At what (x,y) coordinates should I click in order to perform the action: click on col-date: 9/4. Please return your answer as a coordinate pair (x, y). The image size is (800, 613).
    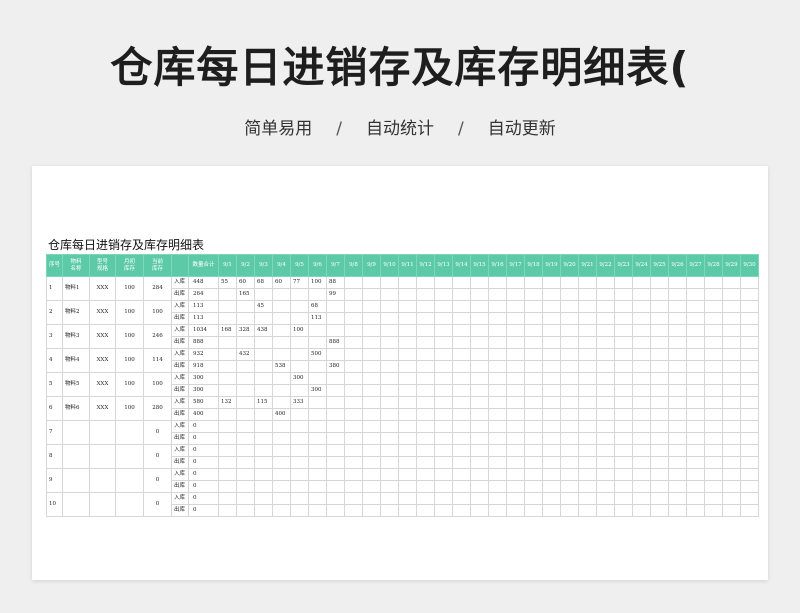
    Looking at the image, I should click on (281, 265).